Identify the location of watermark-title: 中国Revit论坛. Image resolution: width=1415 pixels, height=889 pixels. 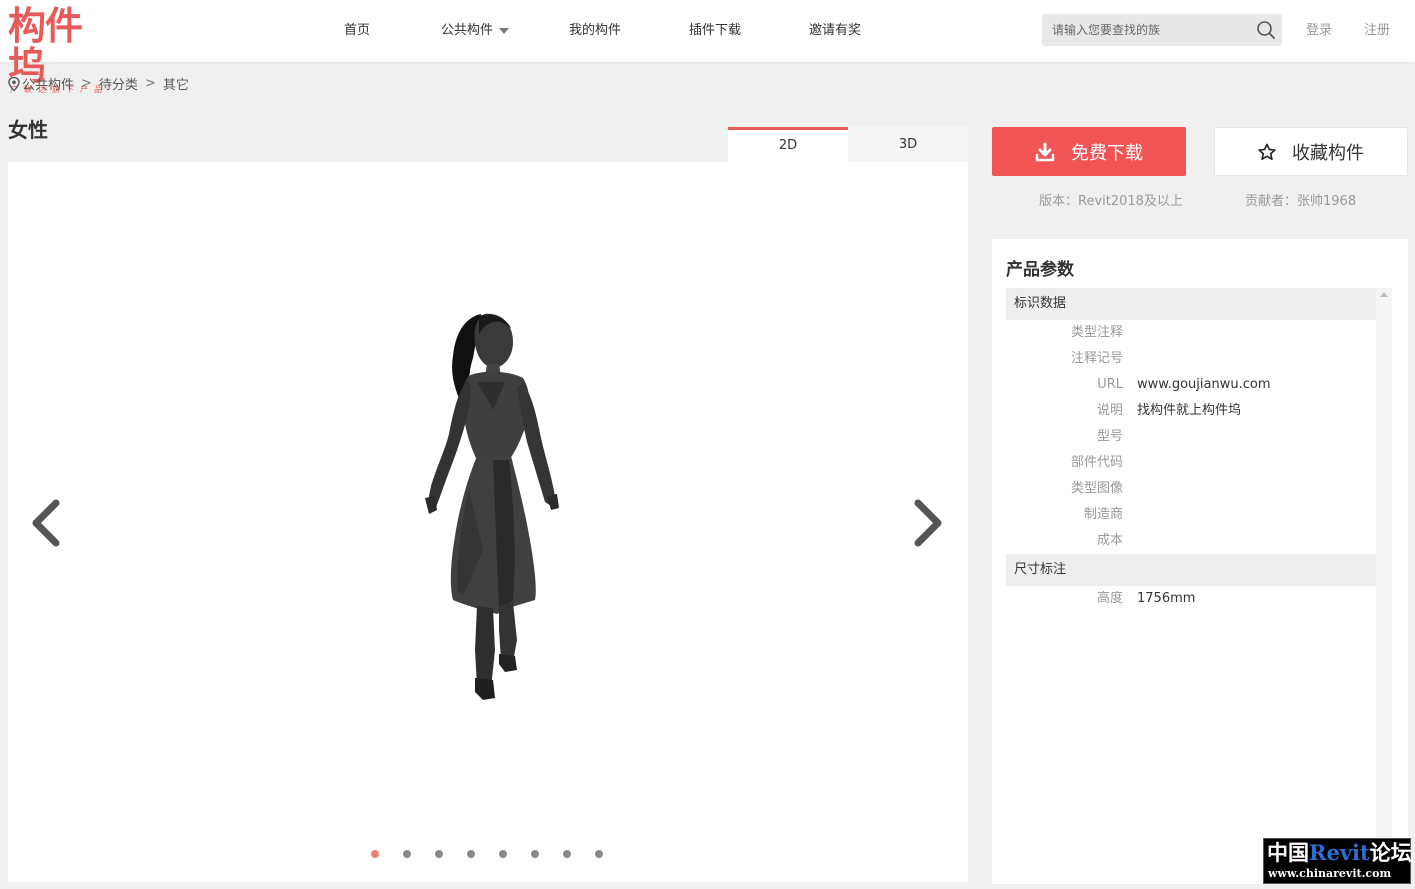
(1338, 853).